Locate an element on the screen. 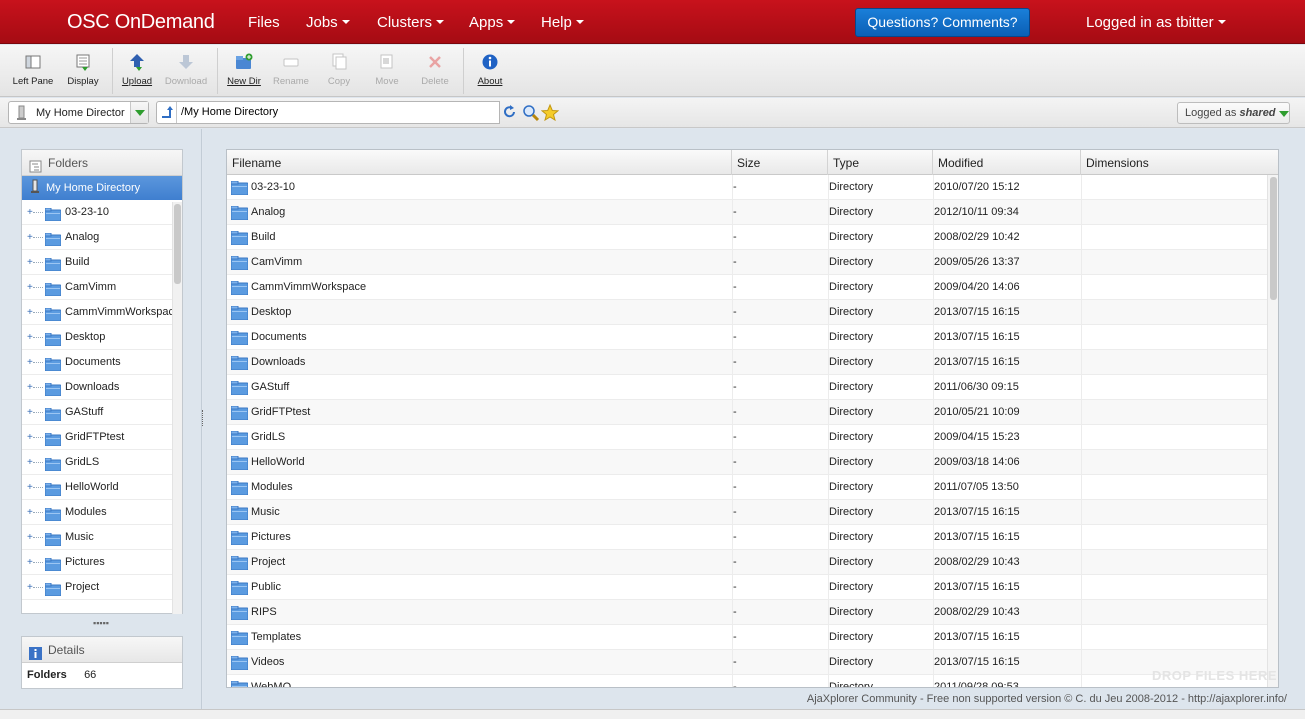 This screenshot has height=719, width=1305. tree-folder-item: + GridLS is located at coordinates (102, 462).